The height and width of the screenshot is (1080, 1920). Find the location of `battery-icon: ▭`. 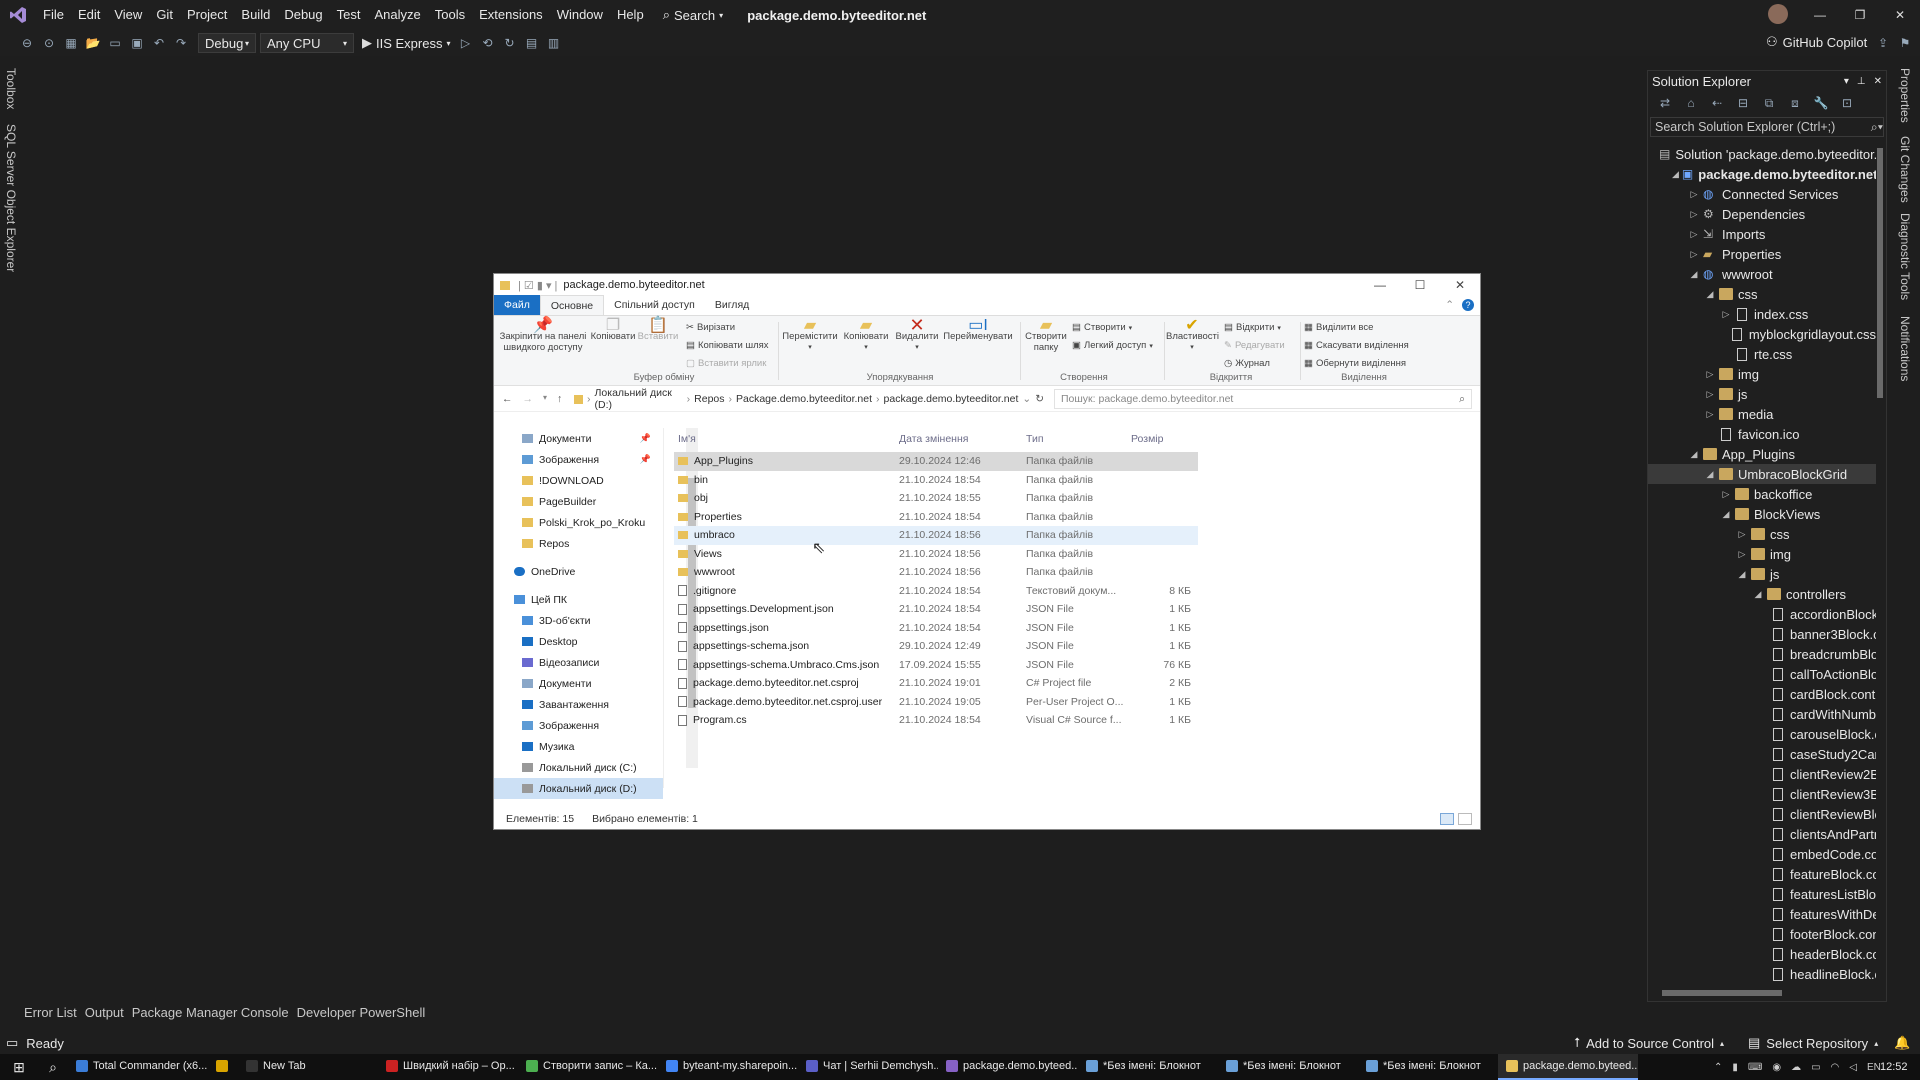

battery-icon: ▭ is located at coordinates (1815, 1067).